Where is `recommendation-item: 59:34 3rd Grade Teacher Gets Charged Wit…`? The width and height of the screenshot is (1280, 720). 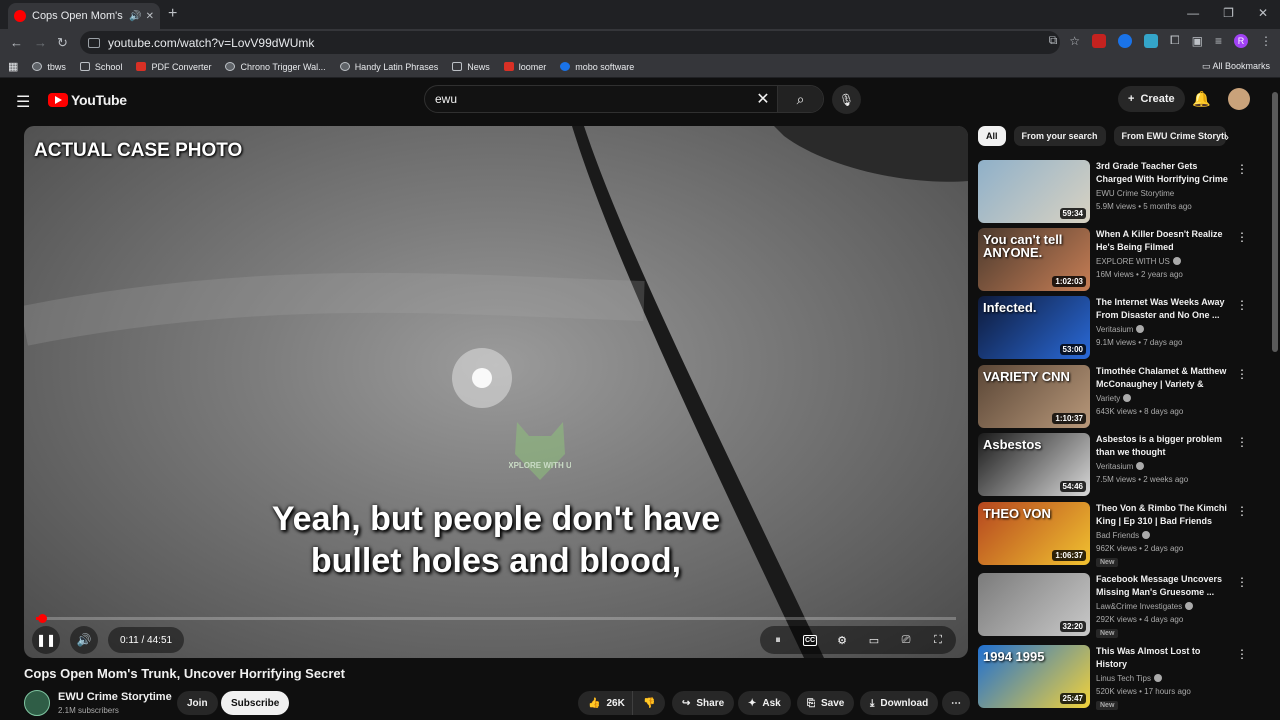 recommendation-item: 59:34 3rd Grade Teacher Gets Charged Wit… is located at coordinates (1118, 192).